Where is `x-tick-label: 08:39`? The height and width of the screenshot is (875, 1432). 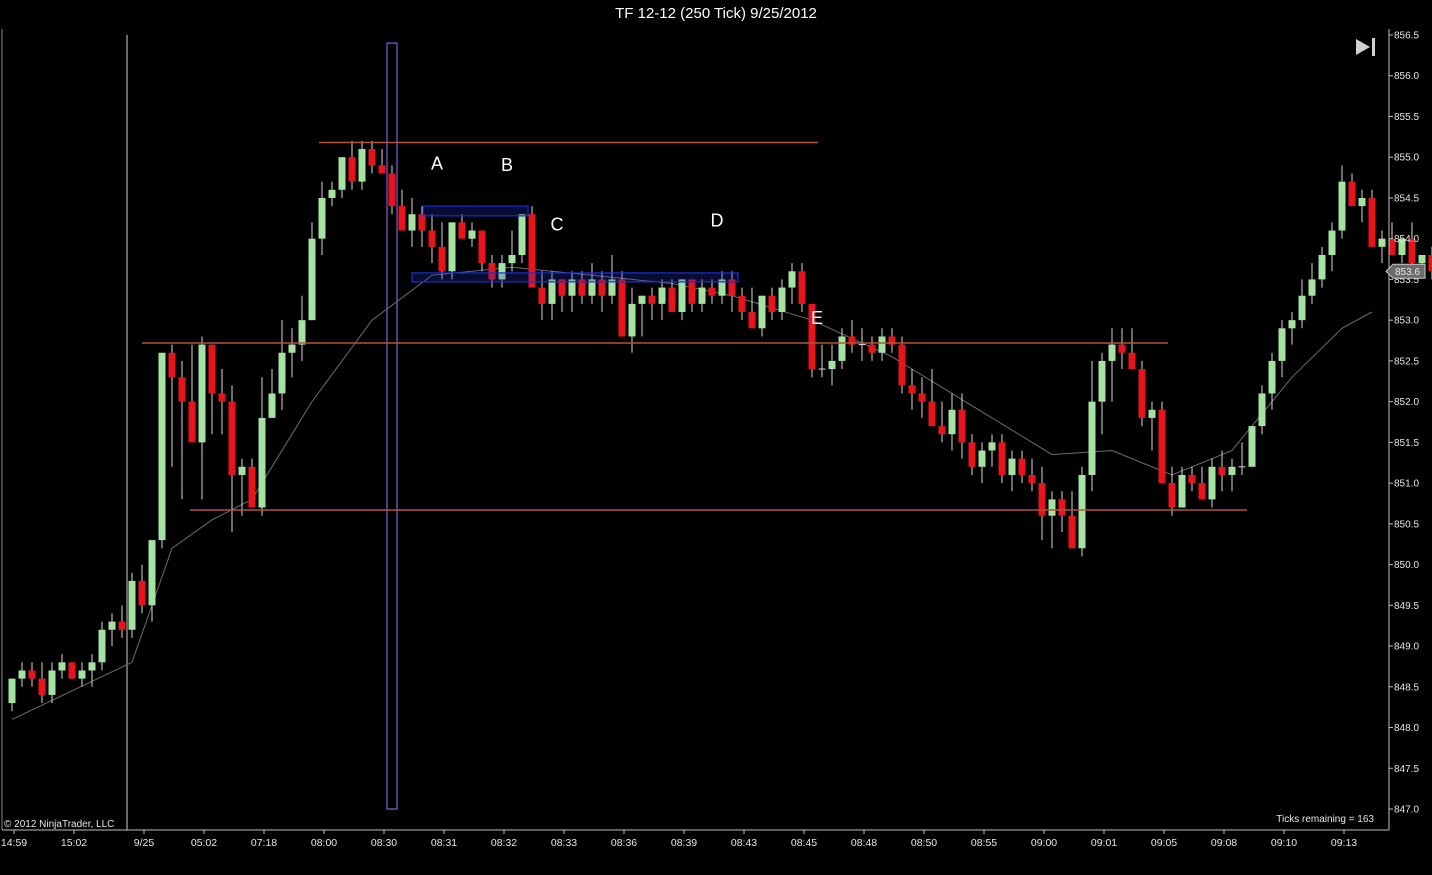
x-tick-label: 08:39 is located at coordinates (684, 843).